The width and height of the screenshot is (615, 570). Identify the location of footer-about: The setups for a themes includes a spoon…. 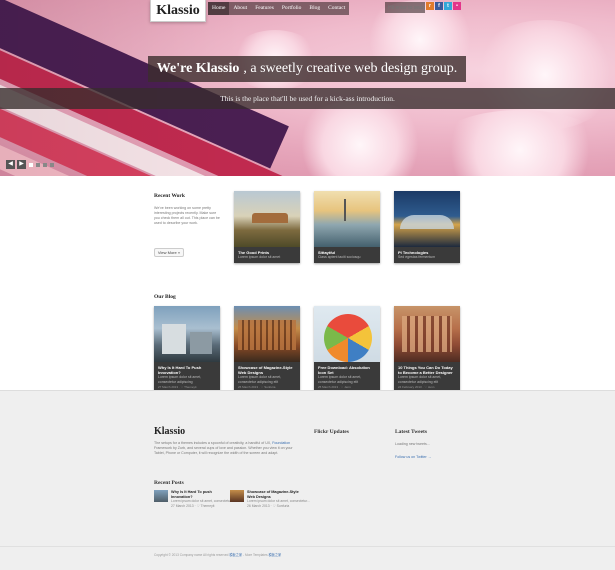
(229, 448).